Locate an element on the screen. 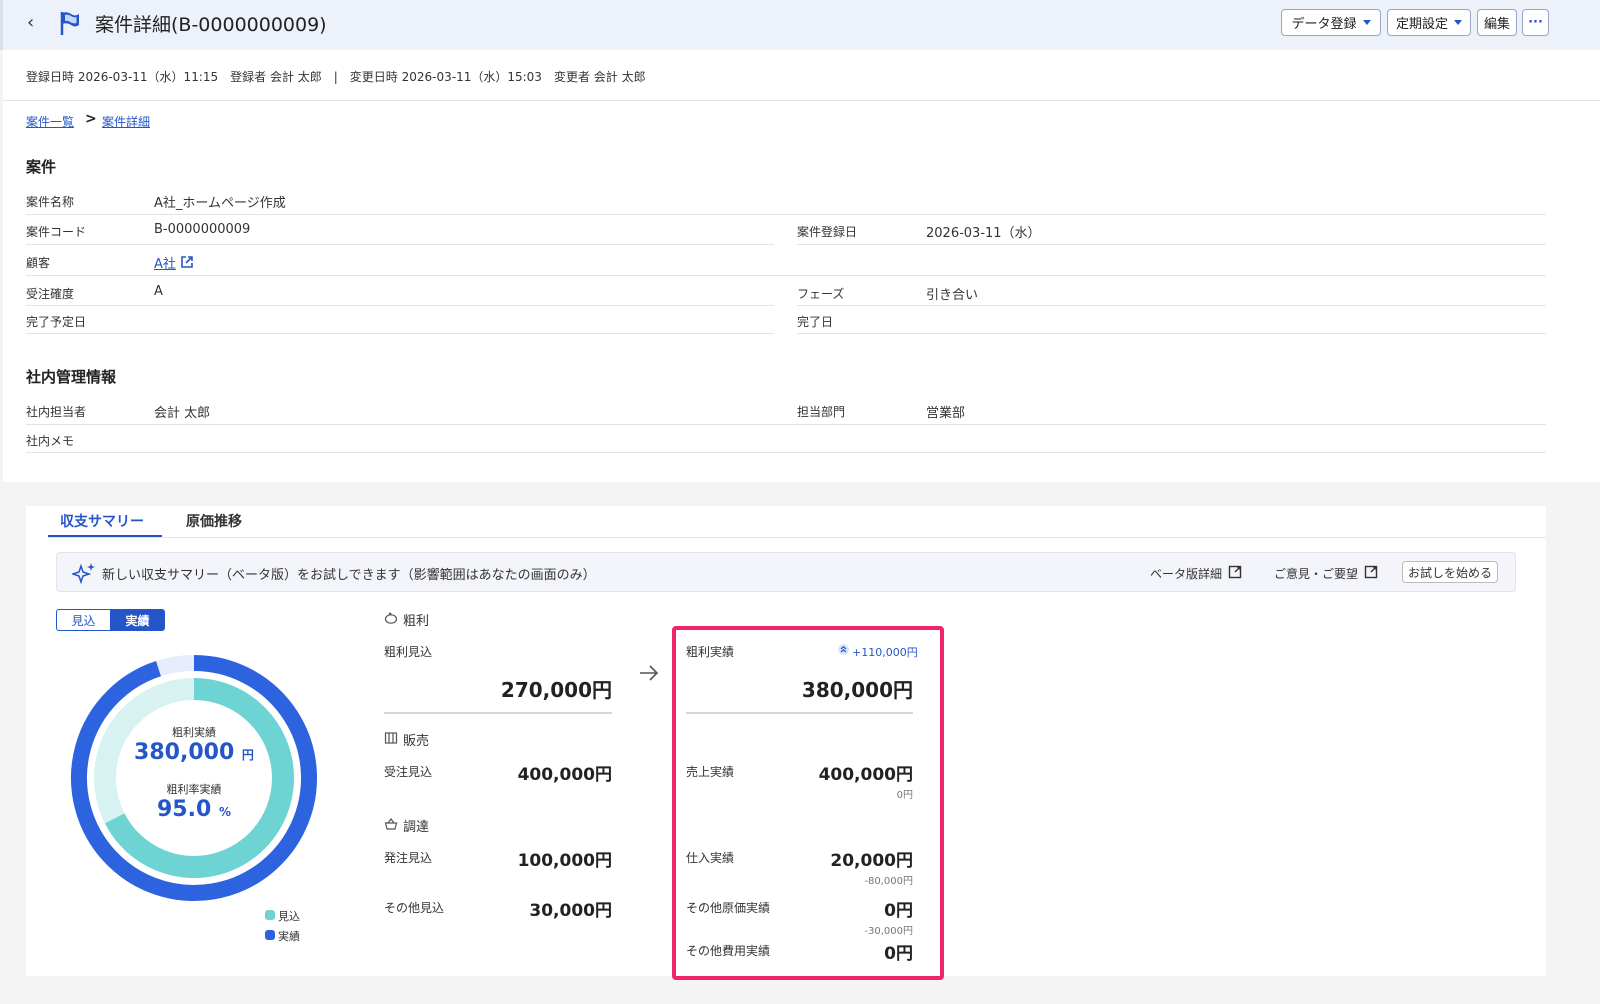 This screenshot has height=1004, width=1600. other-expense-actual-label: その他費用実績 is located at coordinates (728, 951).